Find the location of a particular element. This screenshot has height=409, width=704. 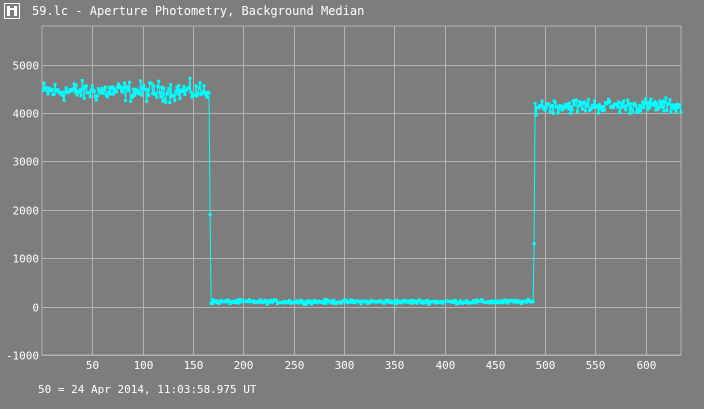

time-reference-label: 50 = 24 Apr 2014, 11:03:58.975 UT is located at coordinates (147, 389).